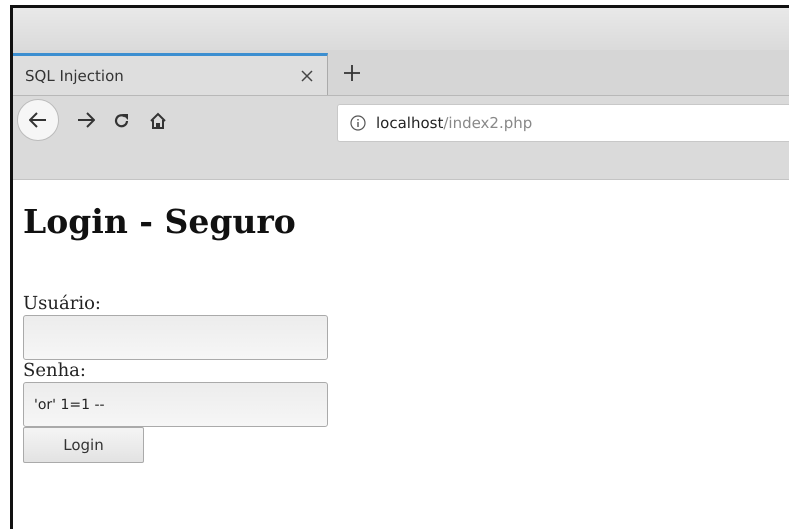 The image size is (789, 532). Describe the element at coordinates (358, 123) in the screenshot. I see `info-icon` at that location.